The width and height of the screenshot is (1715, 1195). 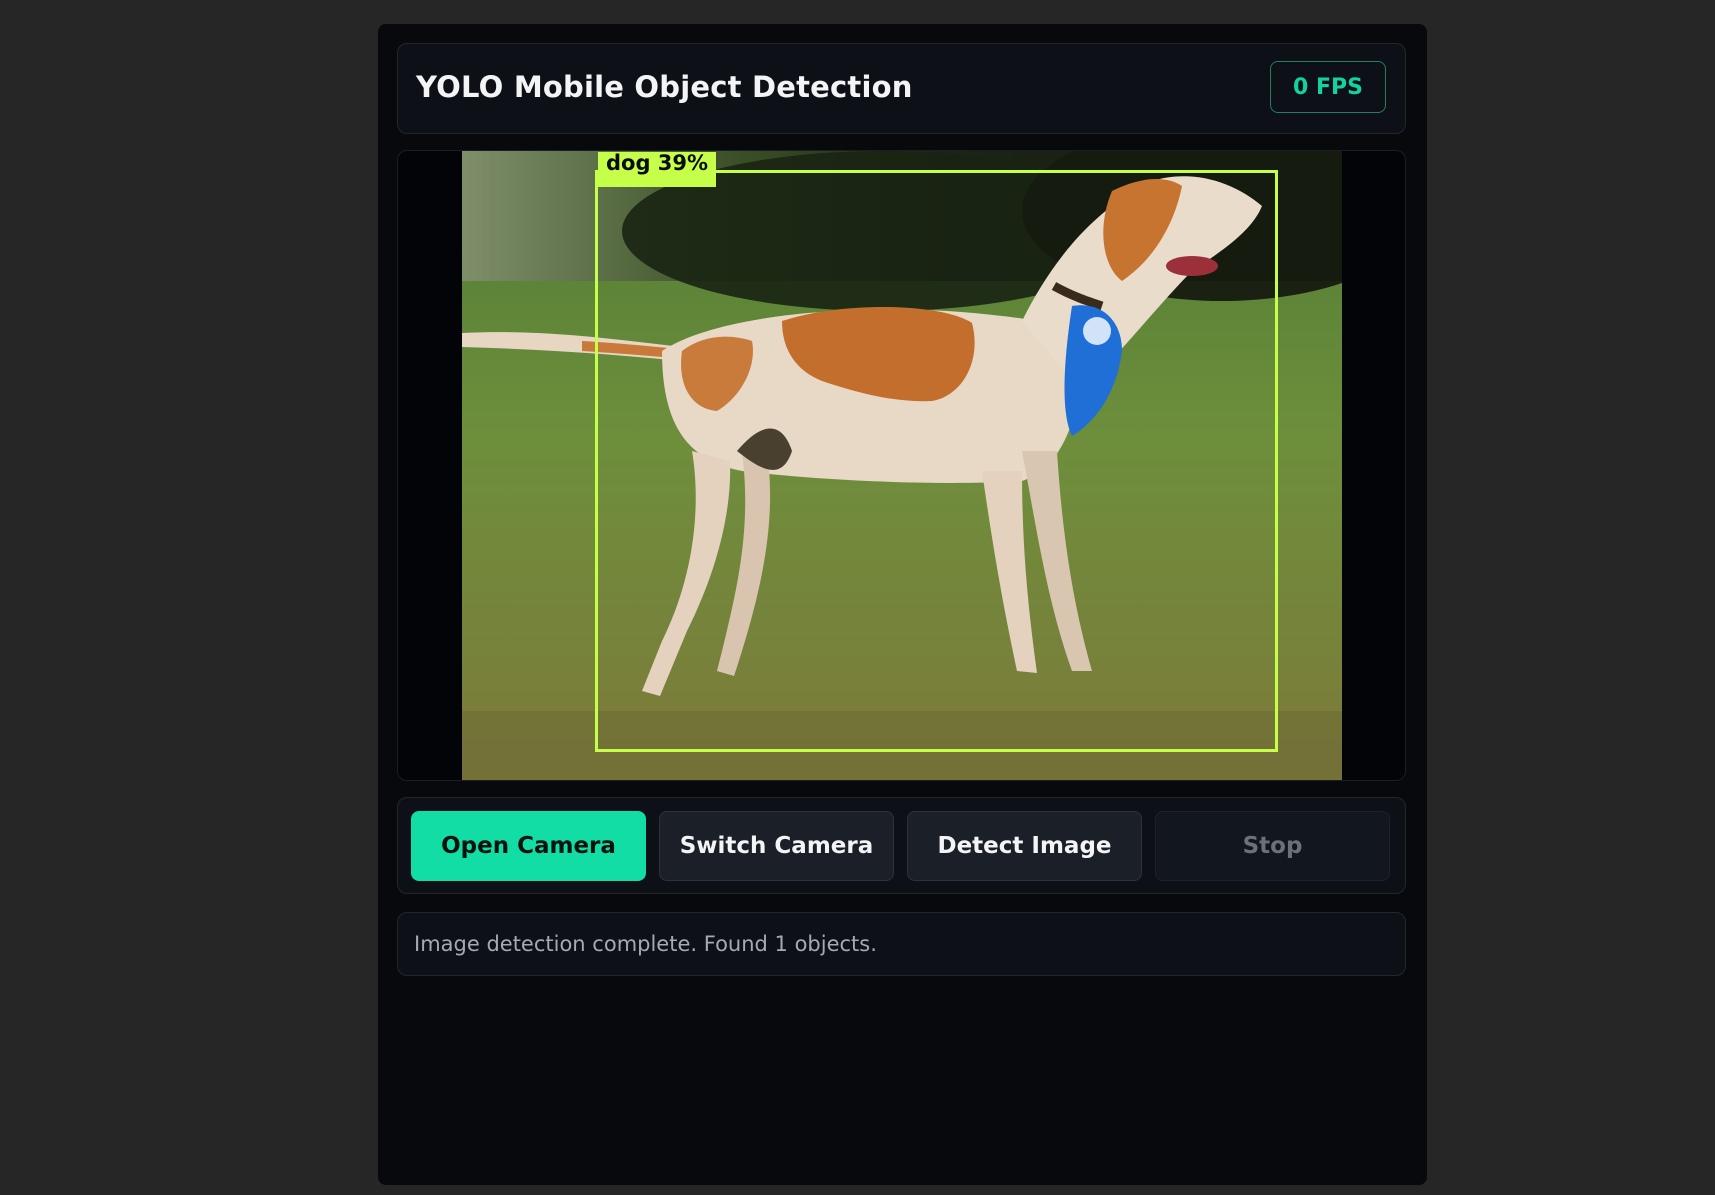 I want to click on header-bar: YOLO Mobile Object Detection 0 FPS, so click(x=901, y=88).